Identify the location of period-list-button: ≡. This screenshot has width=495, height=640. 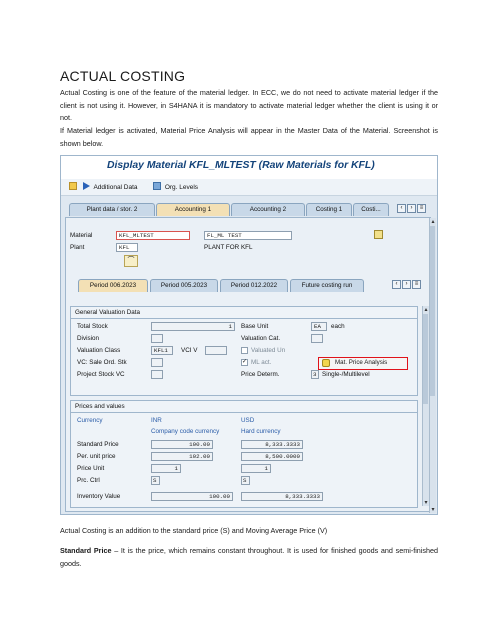
(416, 284).